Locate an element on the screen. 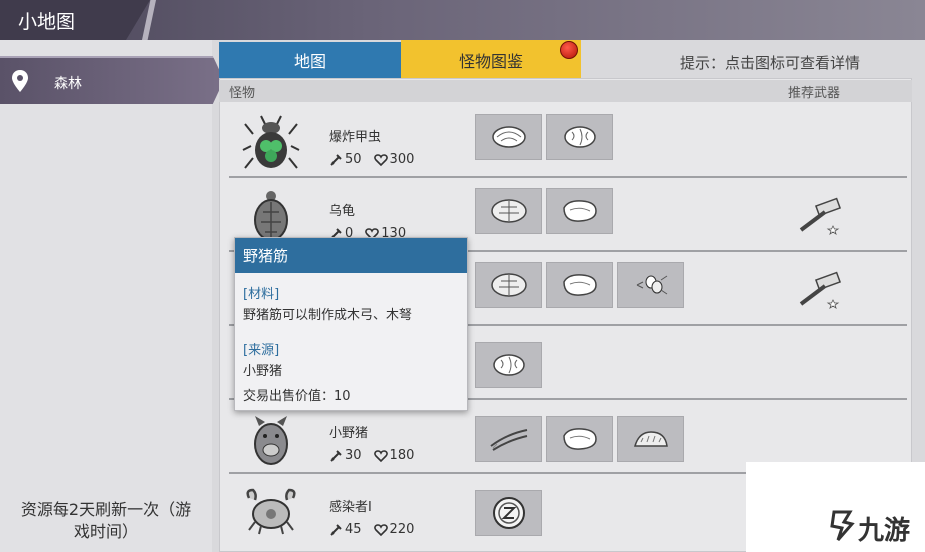 The height and width of the screenshot is (552, 925). tooltip-title: 野猪筋 is located at coordinates (351, 255).